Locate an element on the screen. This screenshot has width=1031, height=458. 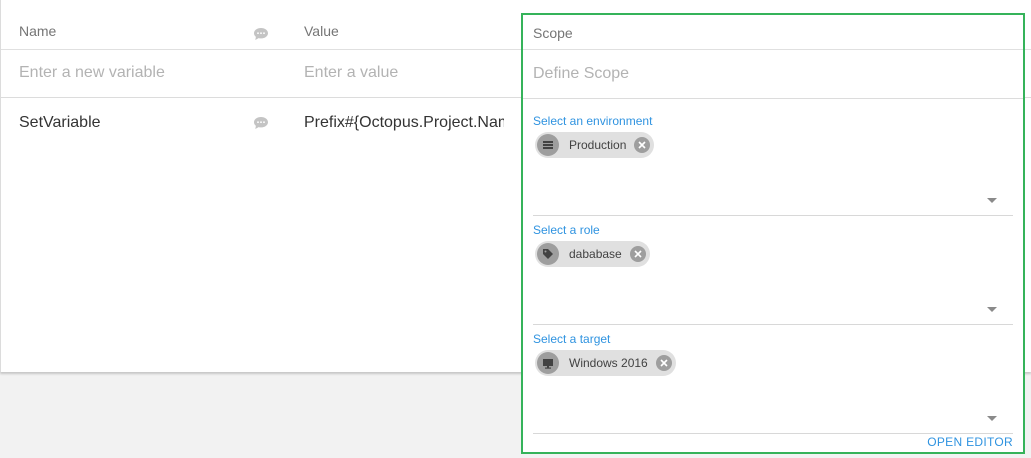
role-chip-label: dababase is located at coordinates (595, 254).